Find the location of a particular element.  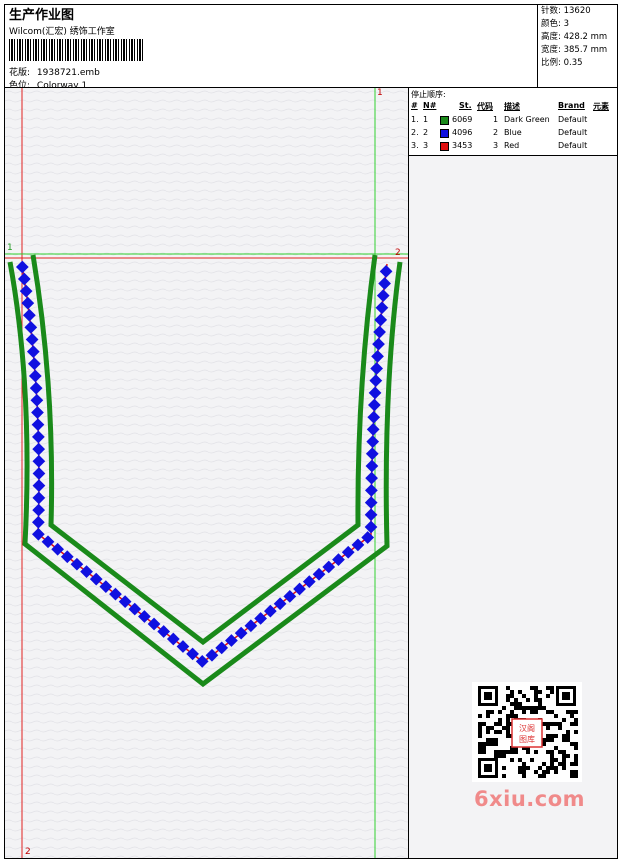

col-n: N# is located at coordinates (430, 105).